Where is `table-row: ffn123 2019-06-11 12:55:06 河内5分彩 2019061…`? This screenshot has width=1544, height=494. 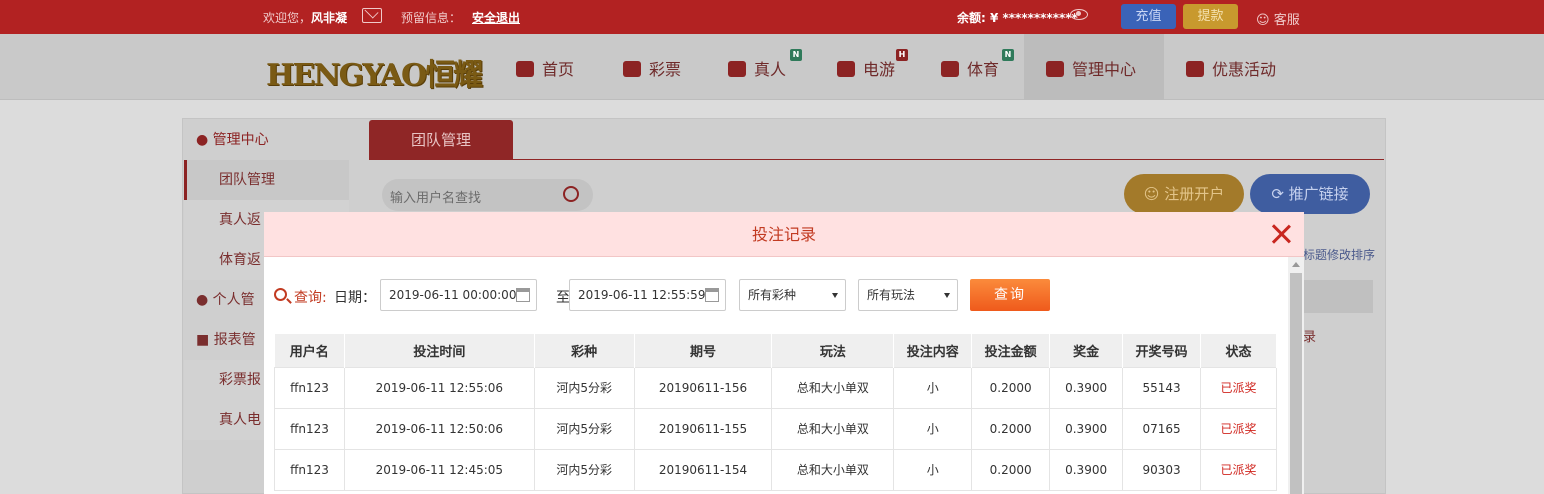 table-row: ffn123 2019-06-11 12:55:06 河内5分彩 2019061… is located at coordinates (775, 387).